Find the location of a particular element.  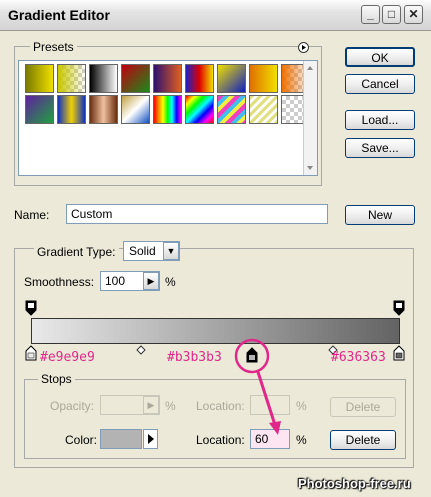

cancel-button: Cancel is located at coordinates (380, 84).